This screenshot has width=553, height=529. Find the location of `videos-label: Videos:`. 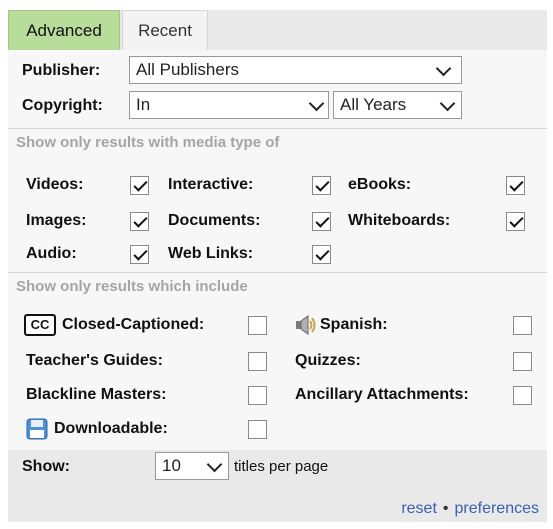

videos-label: Videos: is located at coordinates (55, 184).